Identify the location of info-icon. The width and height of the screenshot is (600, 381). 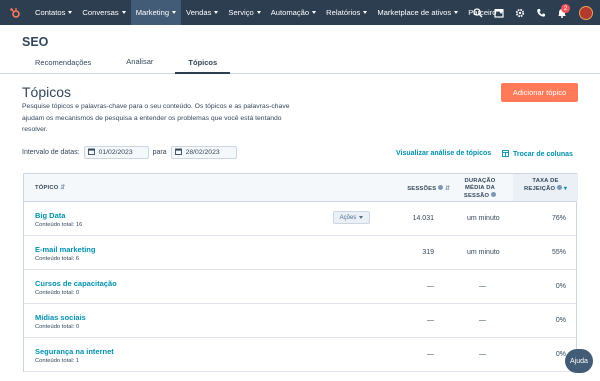
(441, 187).